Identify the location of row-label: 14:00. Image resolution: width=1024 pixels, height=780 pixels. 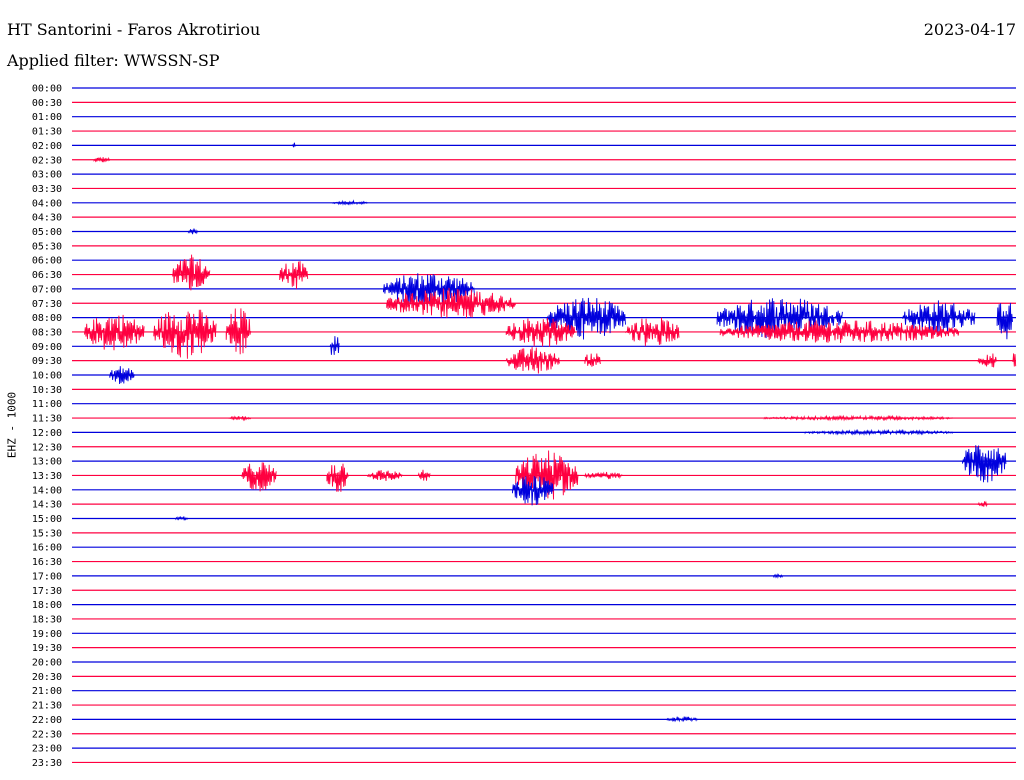
(47, 490).